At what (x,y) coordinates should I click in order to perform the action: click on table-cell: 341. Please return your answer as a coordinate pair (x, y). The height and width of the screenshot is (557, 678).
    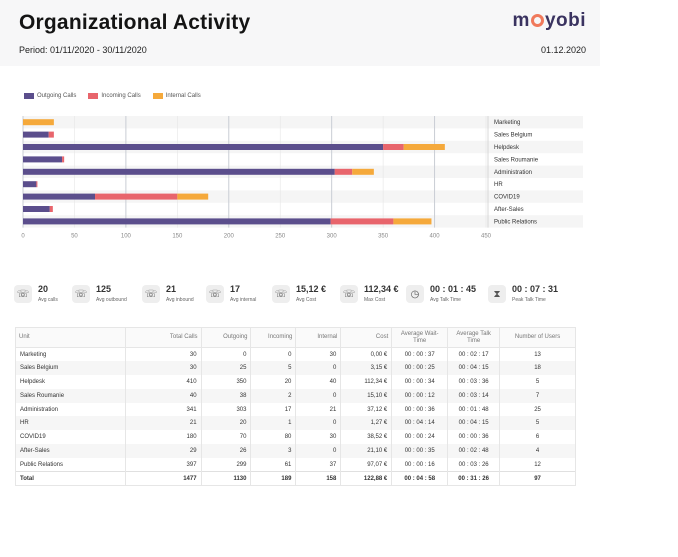
    Looking at the image, I should click on (163, 409).